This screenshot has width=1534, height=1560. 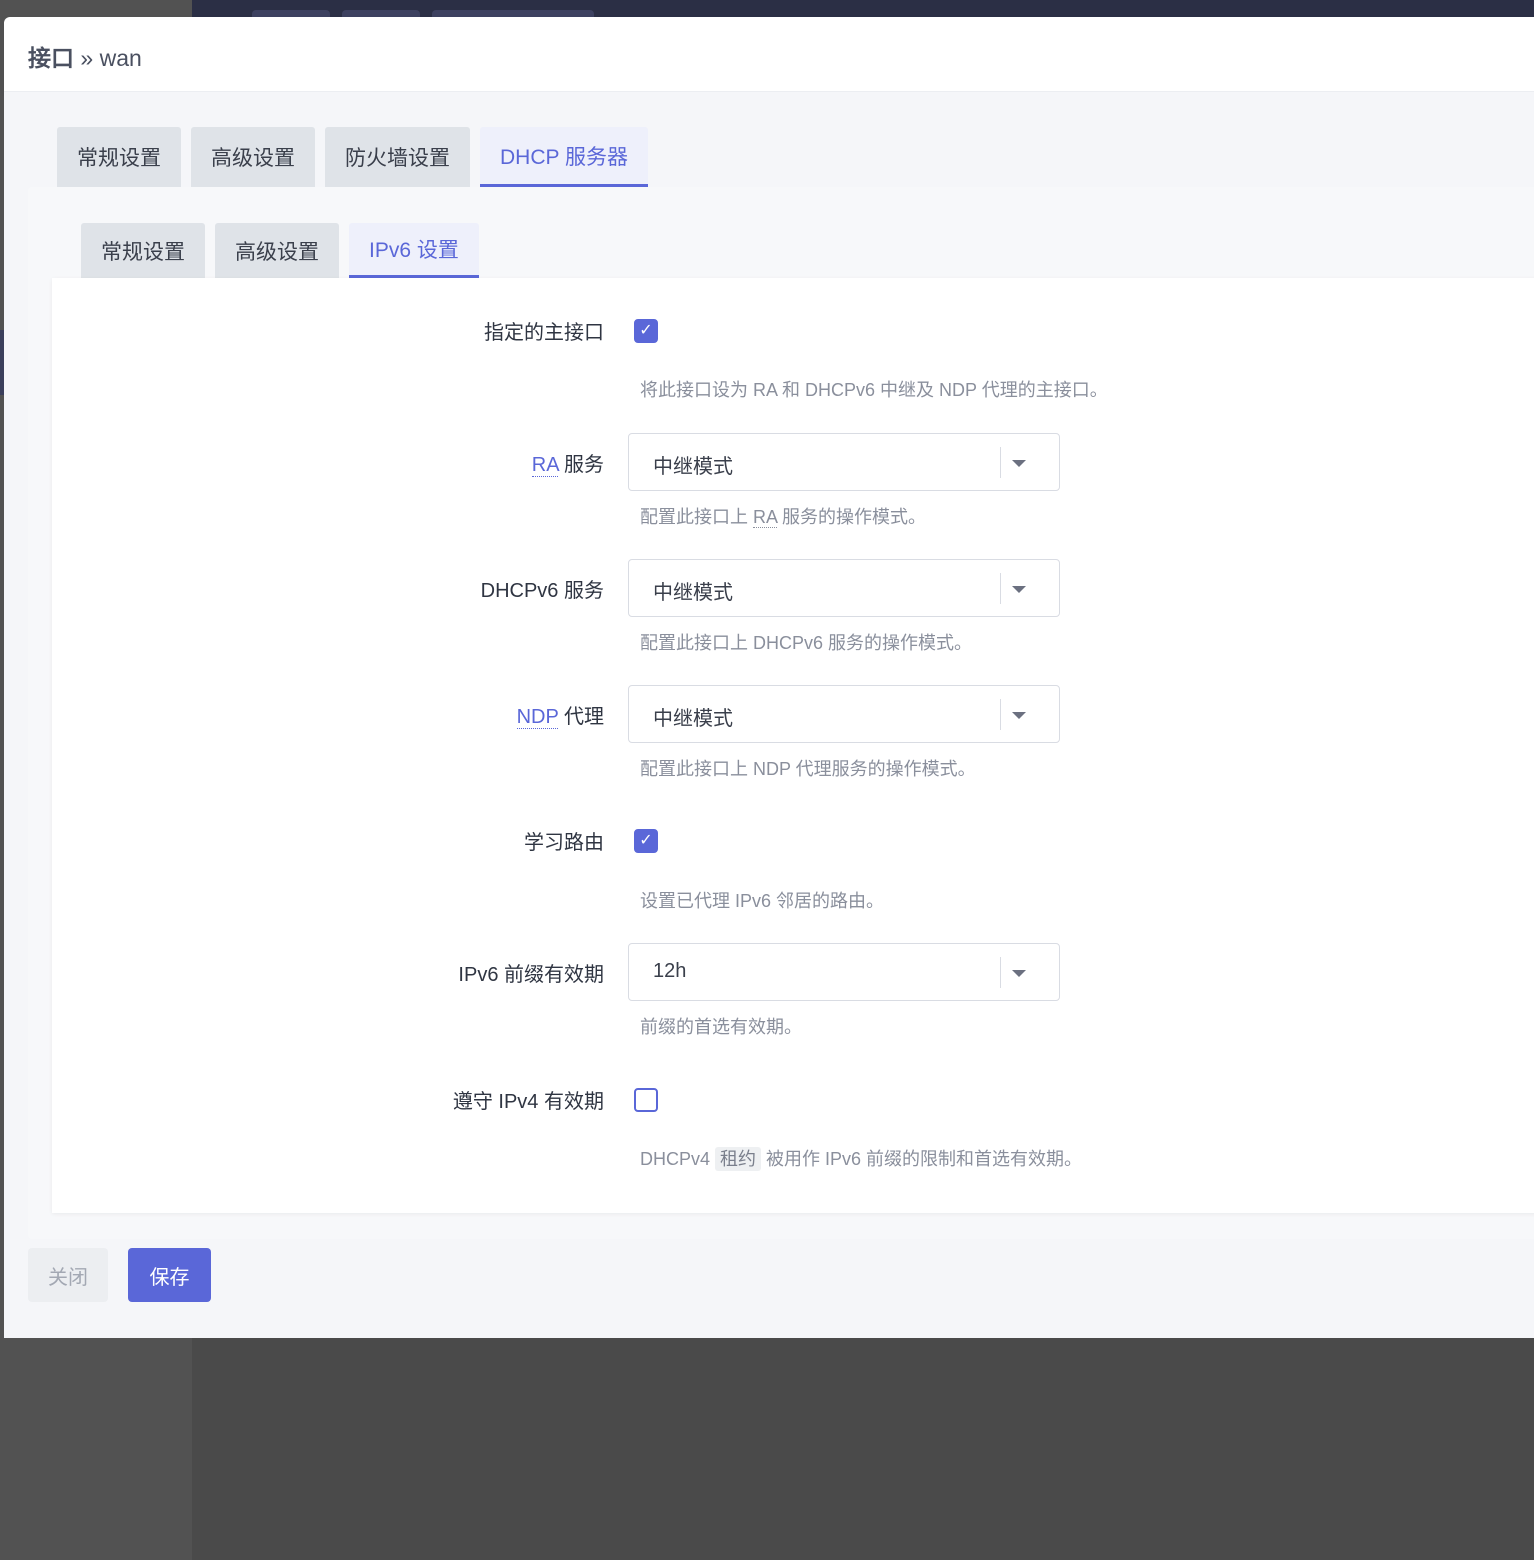 I want to click on modal-title: 接口 » wan, so click(x=85, y=56).